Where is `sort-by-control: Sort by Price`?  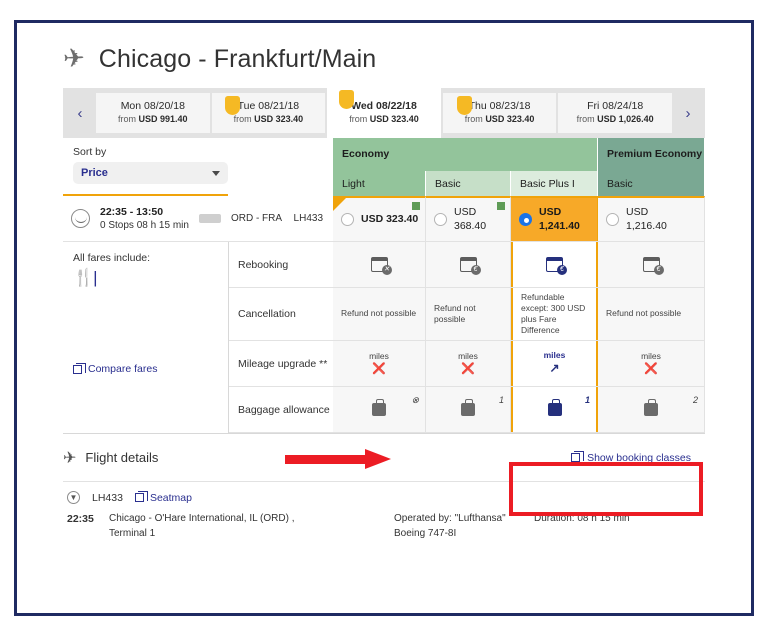 sort-by-control: Sort by Price is located at coordinates (145, 167).